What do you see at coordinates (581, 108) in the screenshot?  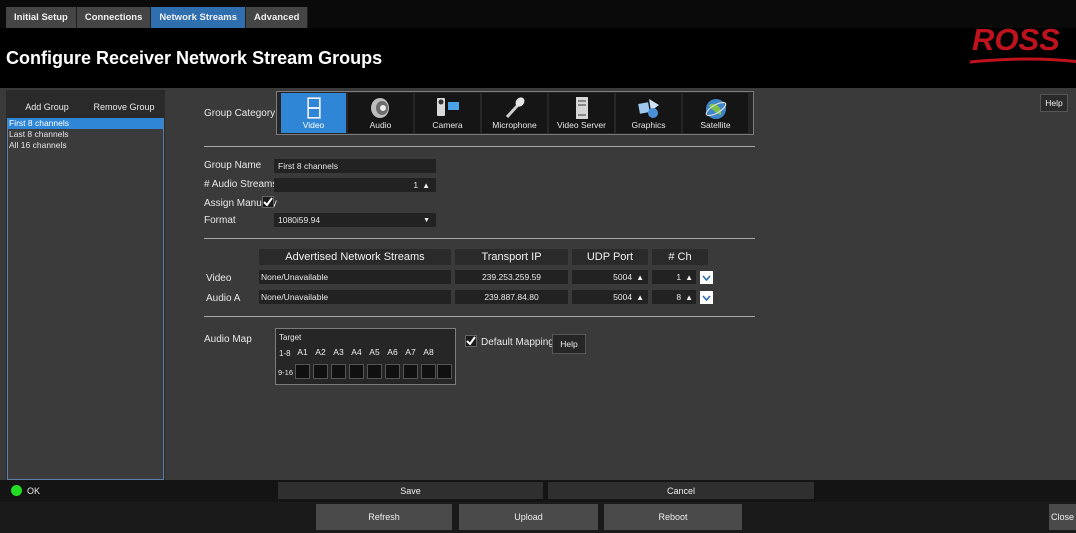 I see `server-icon` at bounding box center [581, 108].